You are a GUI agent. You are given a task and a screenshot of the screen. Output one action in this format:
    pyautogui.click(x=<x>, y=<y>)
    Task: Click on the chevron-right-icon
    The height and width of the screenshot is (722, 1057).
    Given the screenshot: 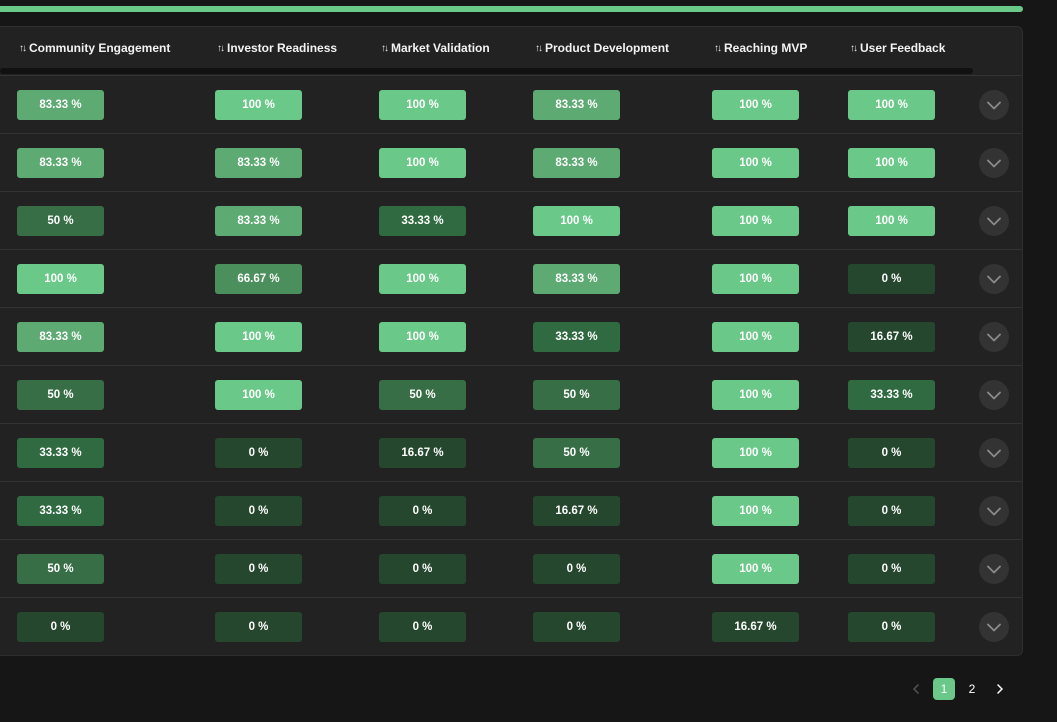 What is the action you would take?
    pyautogui.click(x=1000, y=689)
    